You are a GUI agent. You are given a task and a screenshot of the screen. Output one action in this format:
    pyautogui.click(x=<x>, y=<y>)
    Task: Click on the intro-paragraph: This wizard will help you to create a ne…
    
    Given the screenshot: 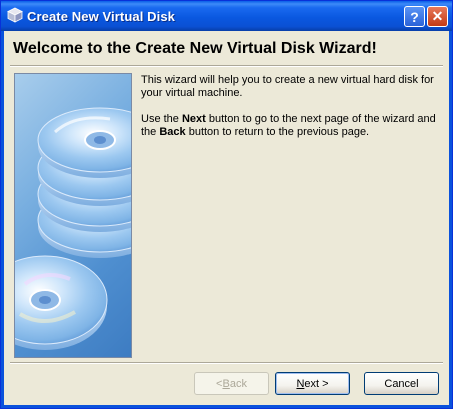 What is the action you would take?
    pyautogui.click(x=287, y=86)
    